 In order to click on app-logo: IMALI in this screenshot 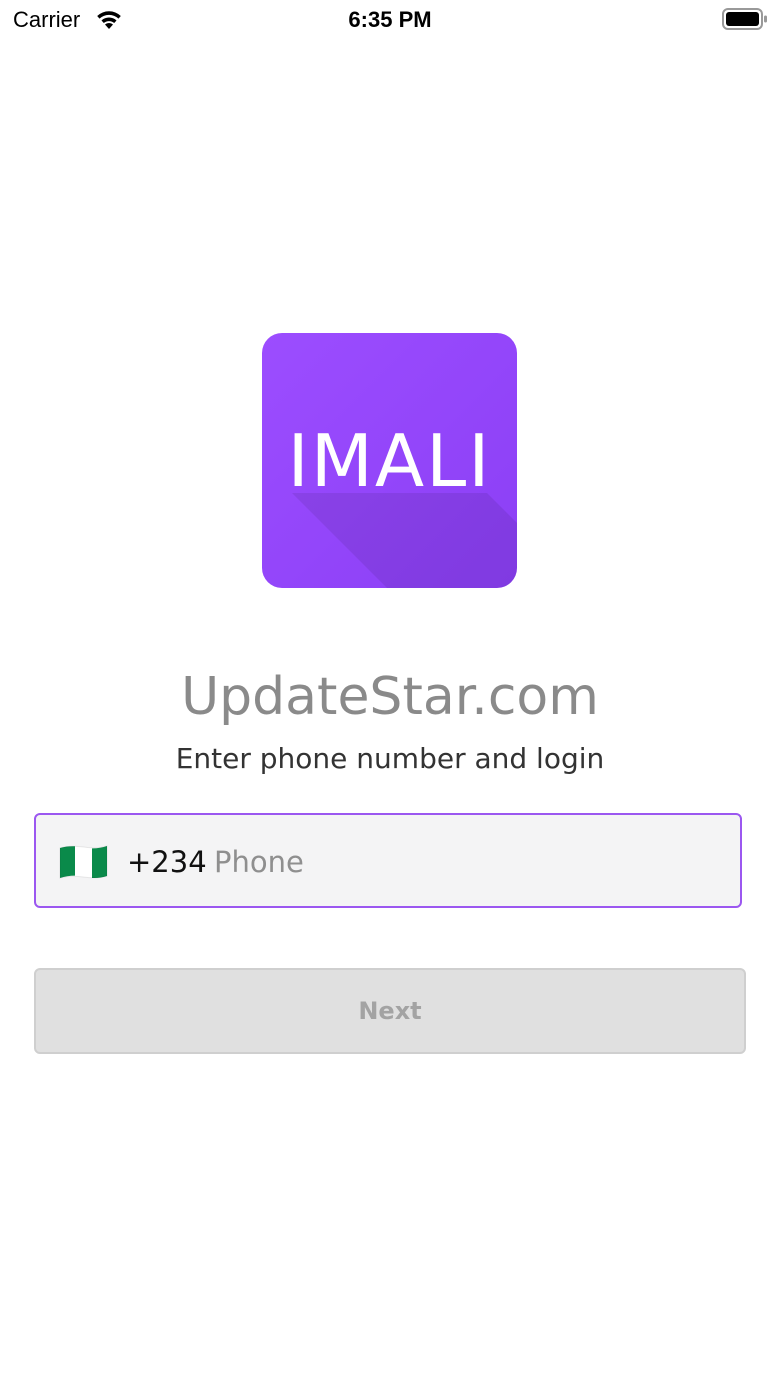, I will do `click(389, 460)`.